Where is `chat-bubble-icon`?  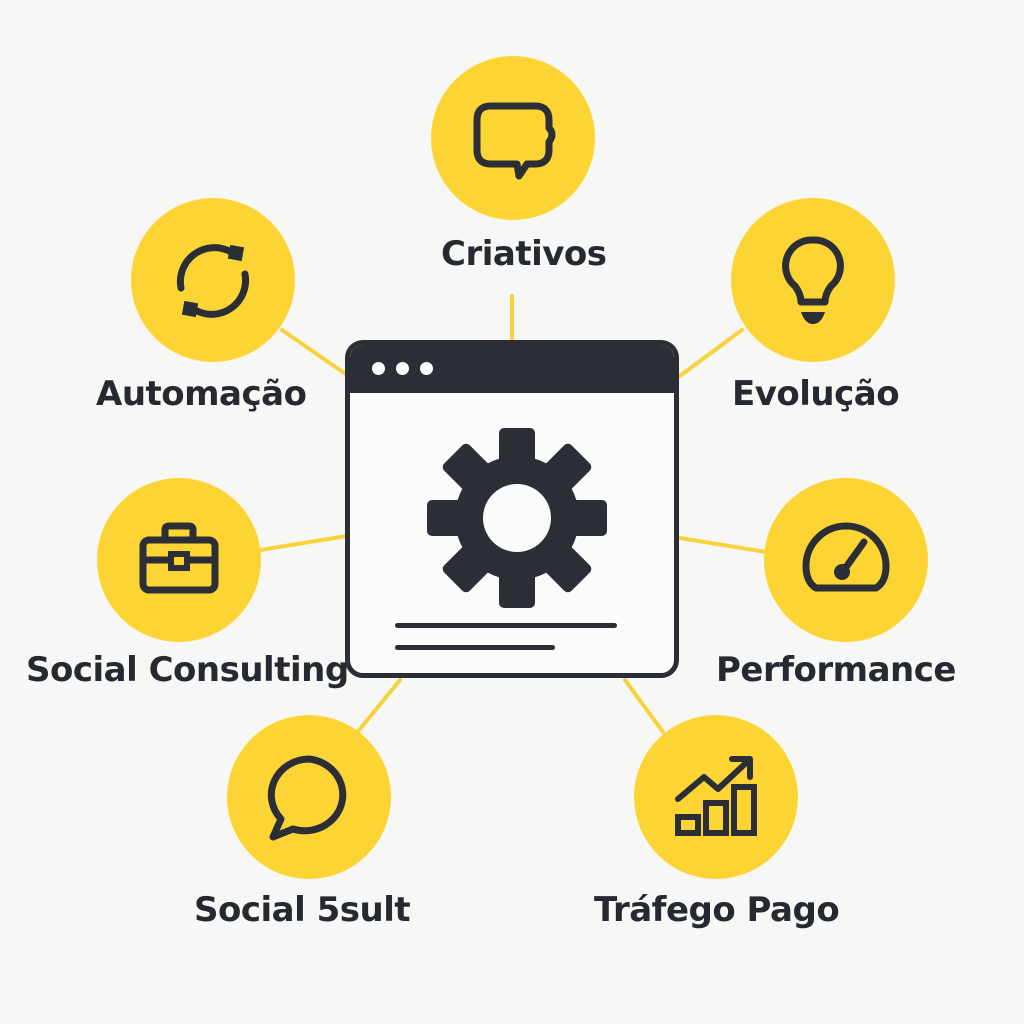 chat-bubble-icon is located at coordinates (514, 141).